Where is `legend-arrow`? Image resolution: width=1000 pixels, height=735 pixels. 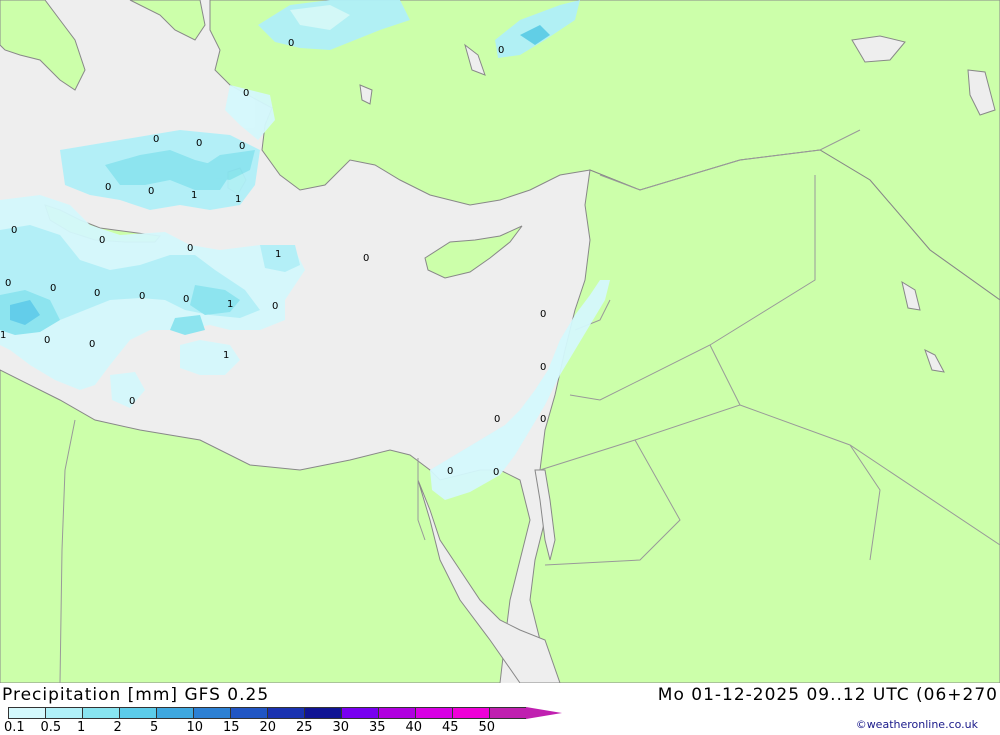 legend-arrow is located at coordinates (544, 713).